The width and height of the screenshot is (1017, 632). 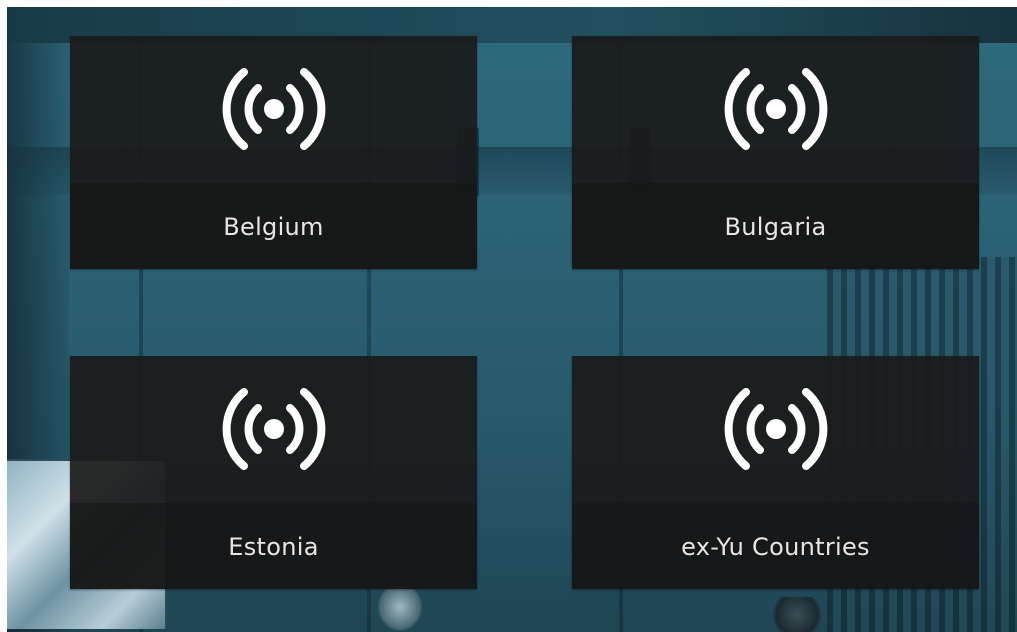 I want to click on background-speaker, so click(x=797, y=614).